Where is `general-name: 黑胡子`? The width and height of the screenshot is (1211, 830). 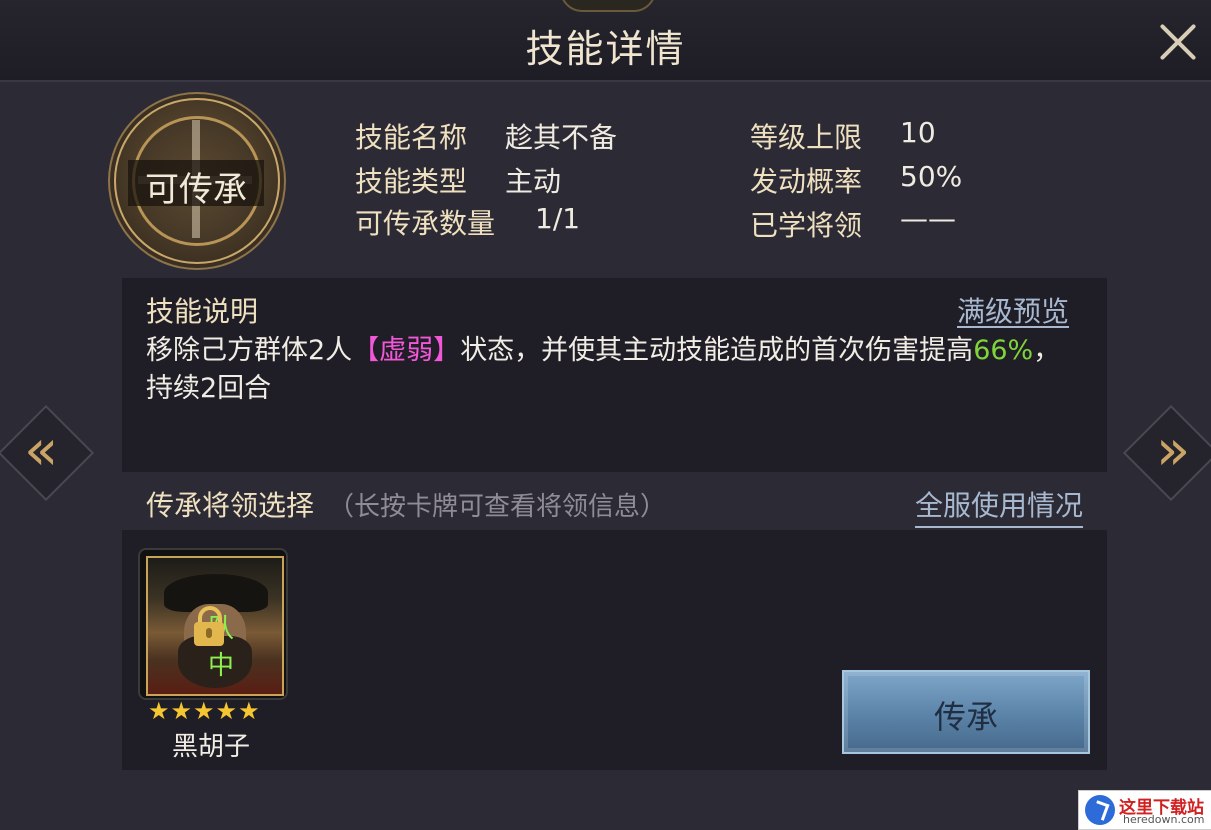
general-name: 黑胡子 is located at coordinates (210, 747).